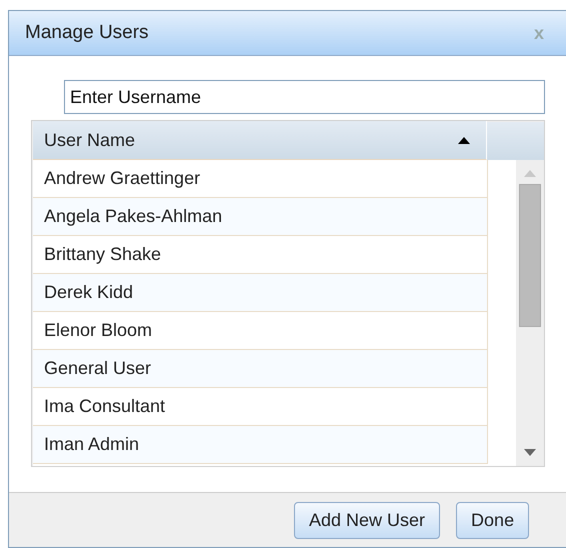 This screenshot has width=566, height=548. Describe the element at coordinates (515, 141) in the screenshot. I see `header-filler` at that location.